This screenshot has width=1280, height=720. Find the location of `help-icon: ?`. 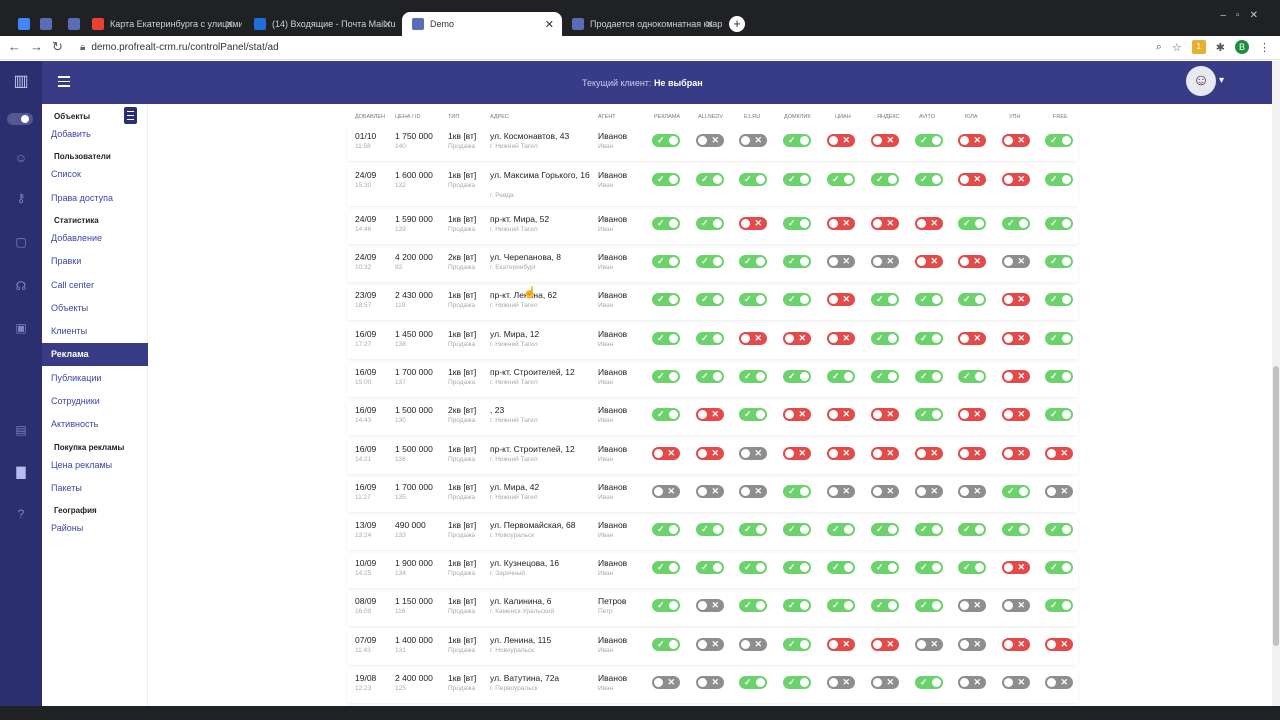

help-icon: ? is located at coordinates (21, 515).